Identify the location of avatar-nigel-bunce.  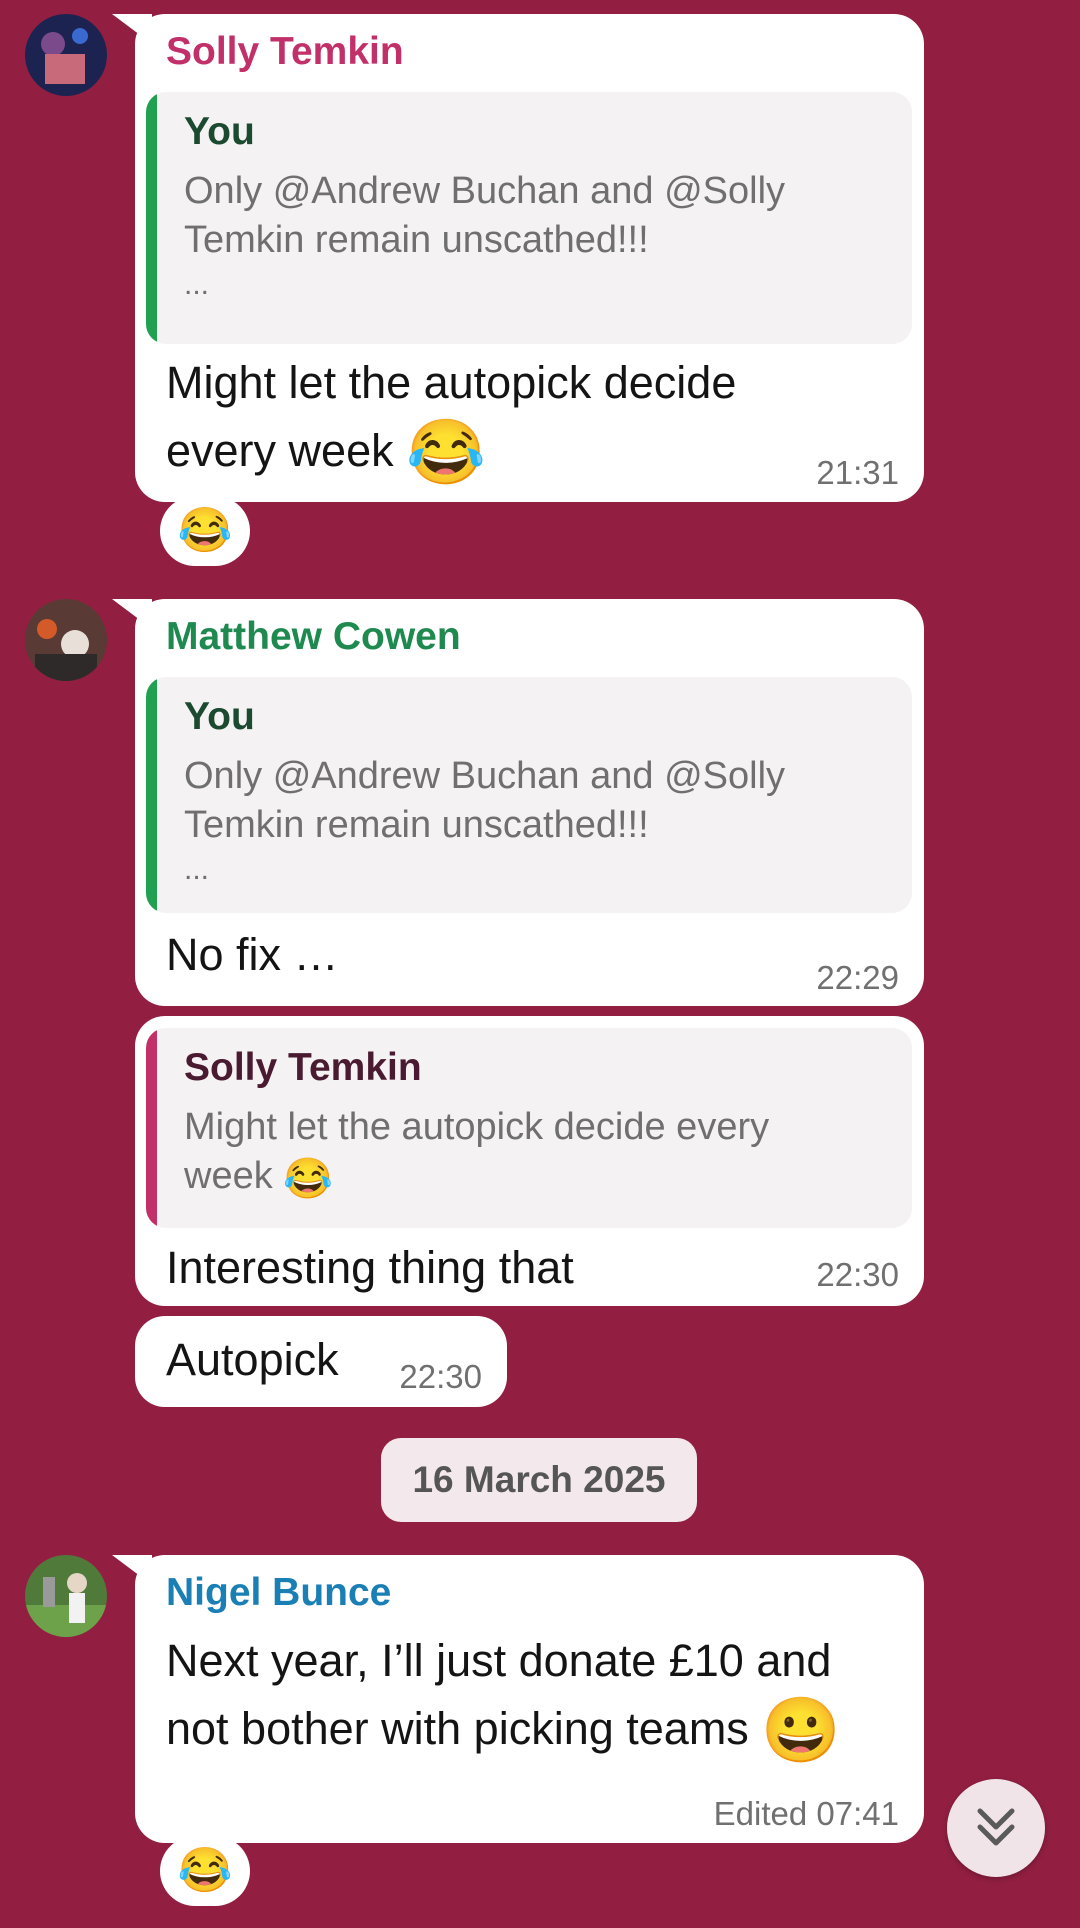
(66, 1596).